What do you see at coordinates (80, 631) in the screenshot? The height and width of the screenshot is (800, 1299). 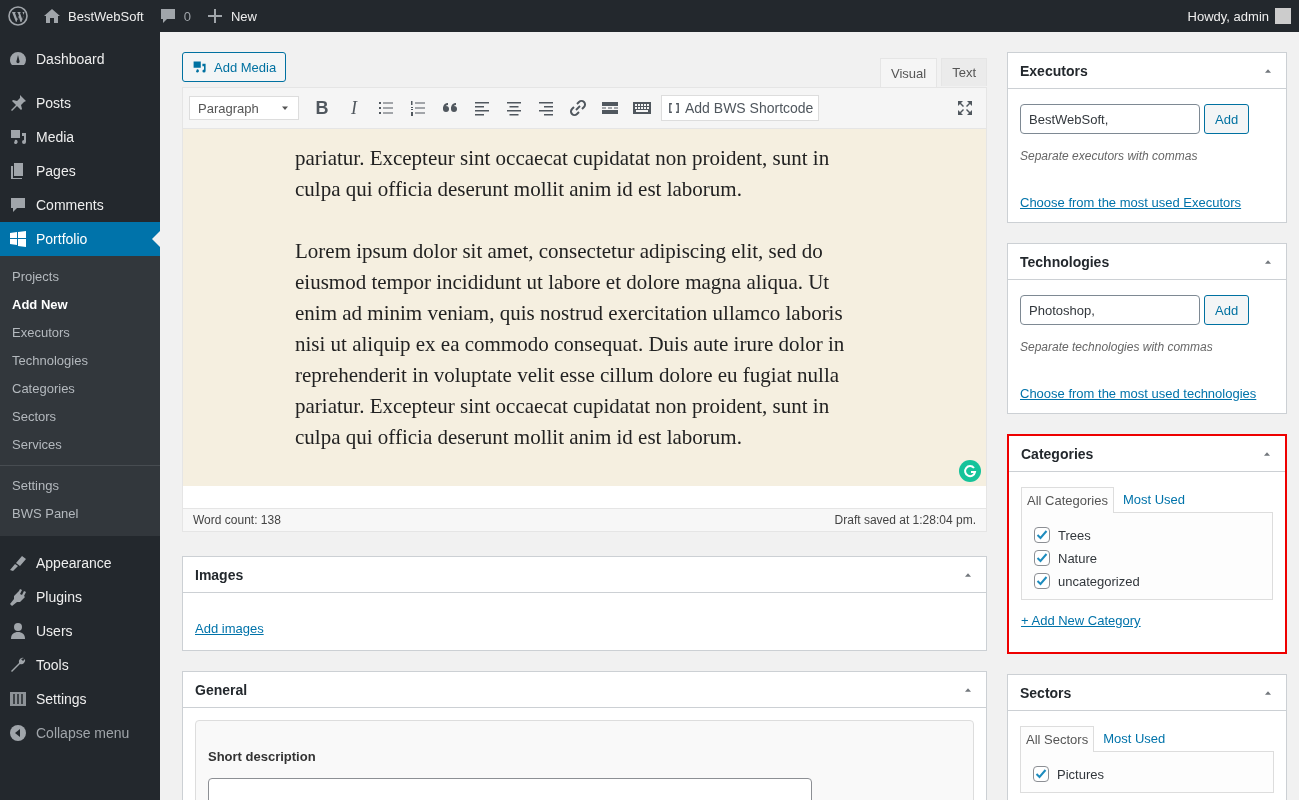 I see `sidebar-item: Users` at bounding box center [80, 631].